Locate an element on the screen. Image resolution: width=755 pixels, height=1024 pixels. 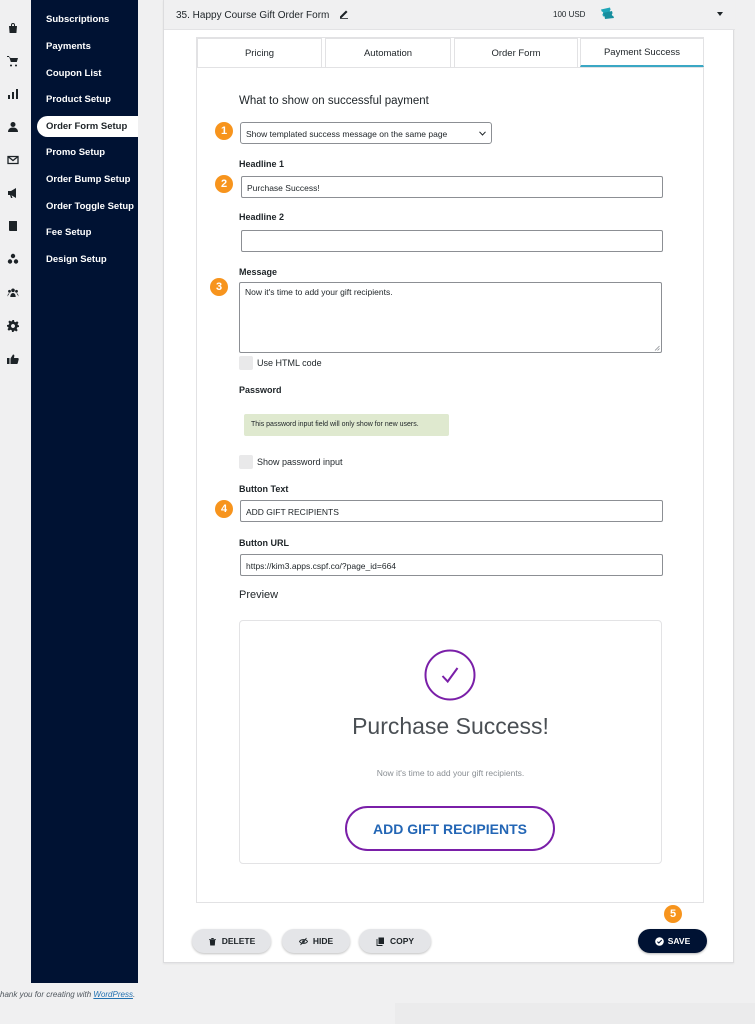
success-heading: What to show on successful payment is located at coordinates (334, 101).